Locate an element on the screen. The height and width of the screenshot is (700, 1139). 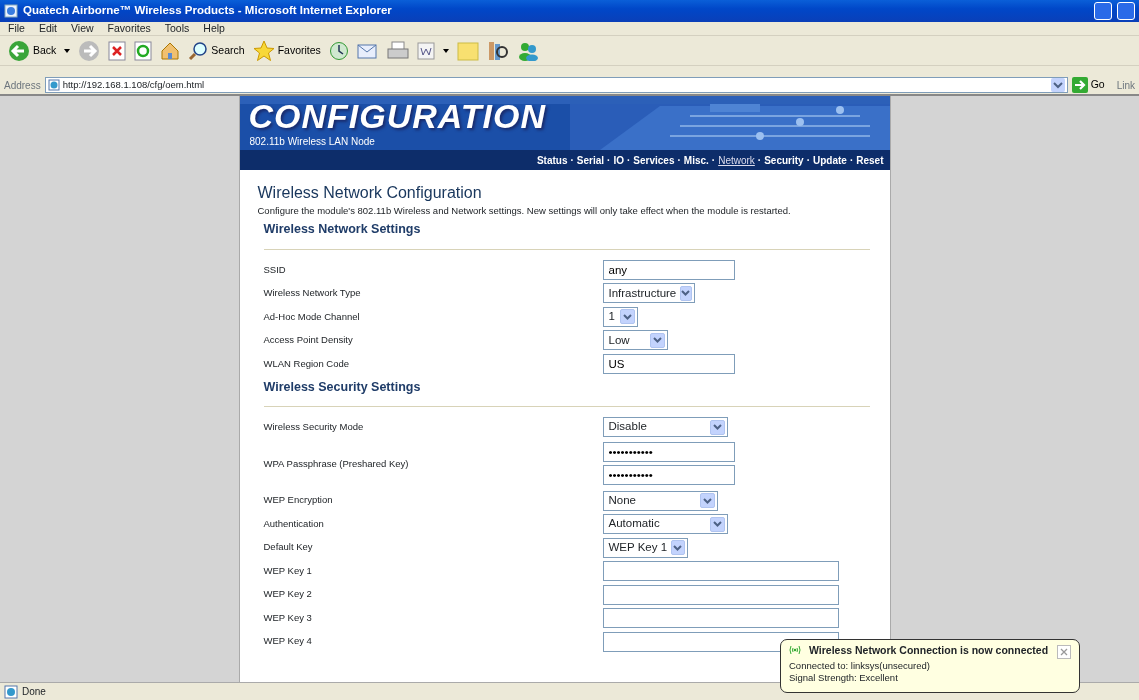
notification-text: Connected to: linksys(unsecured) is located at coordinates (860, 666).